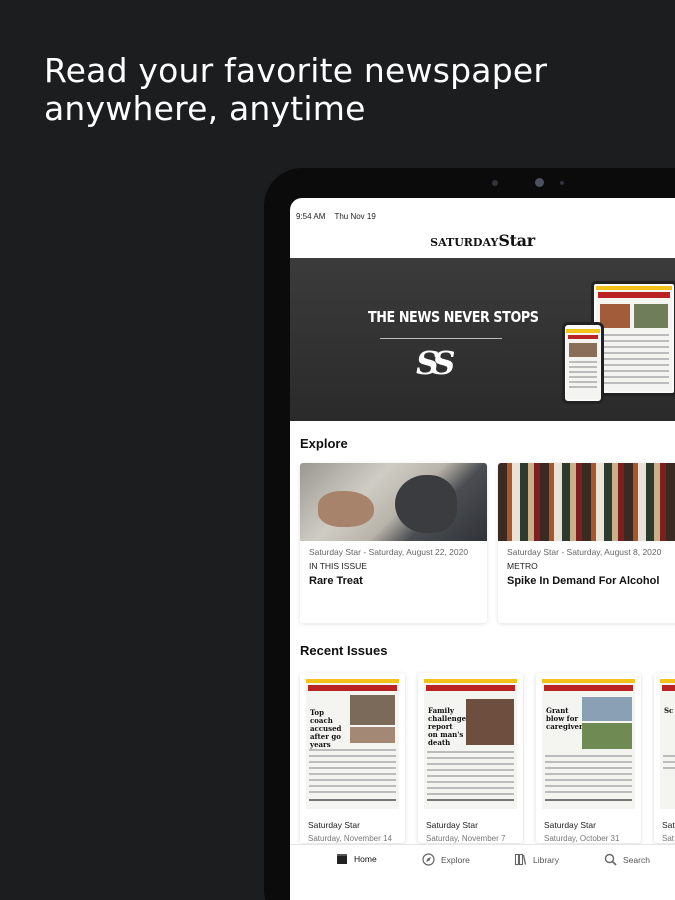 Image resolution: width=675 pixels, height=900 pixels. I want to click on status-time: 9:54 AM, so click(311, 216).